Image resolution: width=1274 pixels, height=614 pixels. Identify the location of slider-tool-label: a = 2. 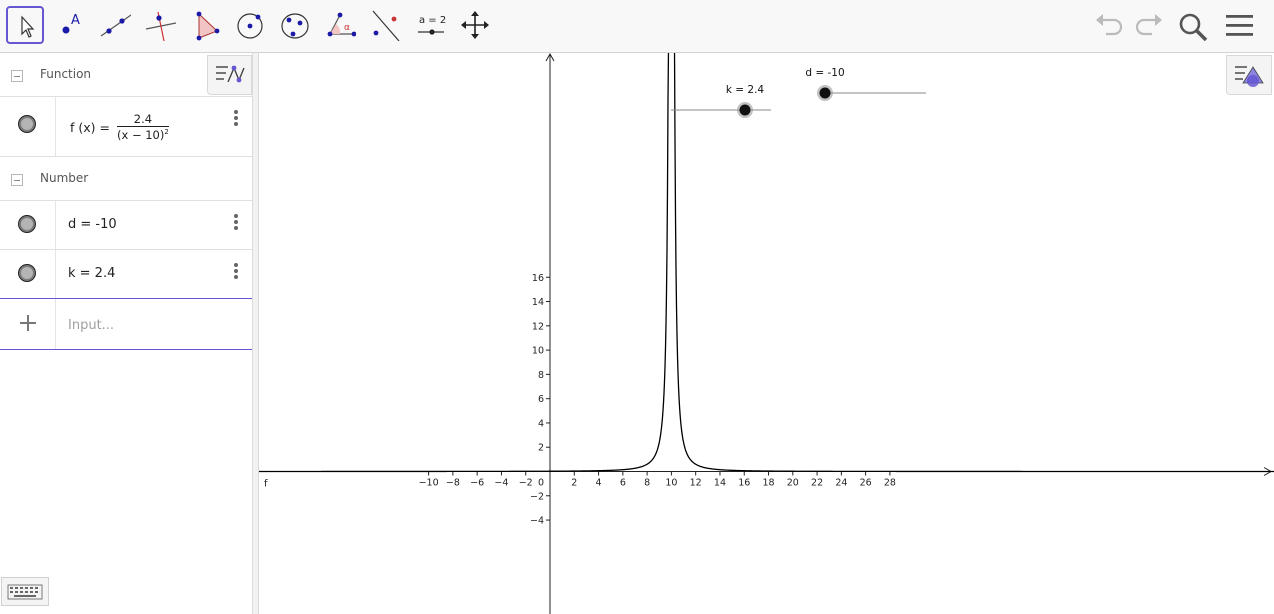
(432, 20).